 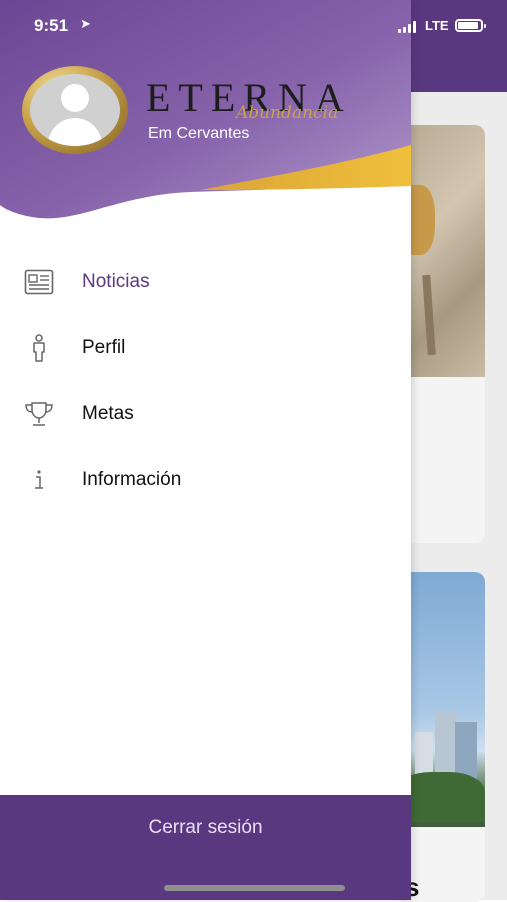 What do you see at coordinates (437, 25) in the screenshot?
I see `network-type: LTE` at bounding box center [437, 25].